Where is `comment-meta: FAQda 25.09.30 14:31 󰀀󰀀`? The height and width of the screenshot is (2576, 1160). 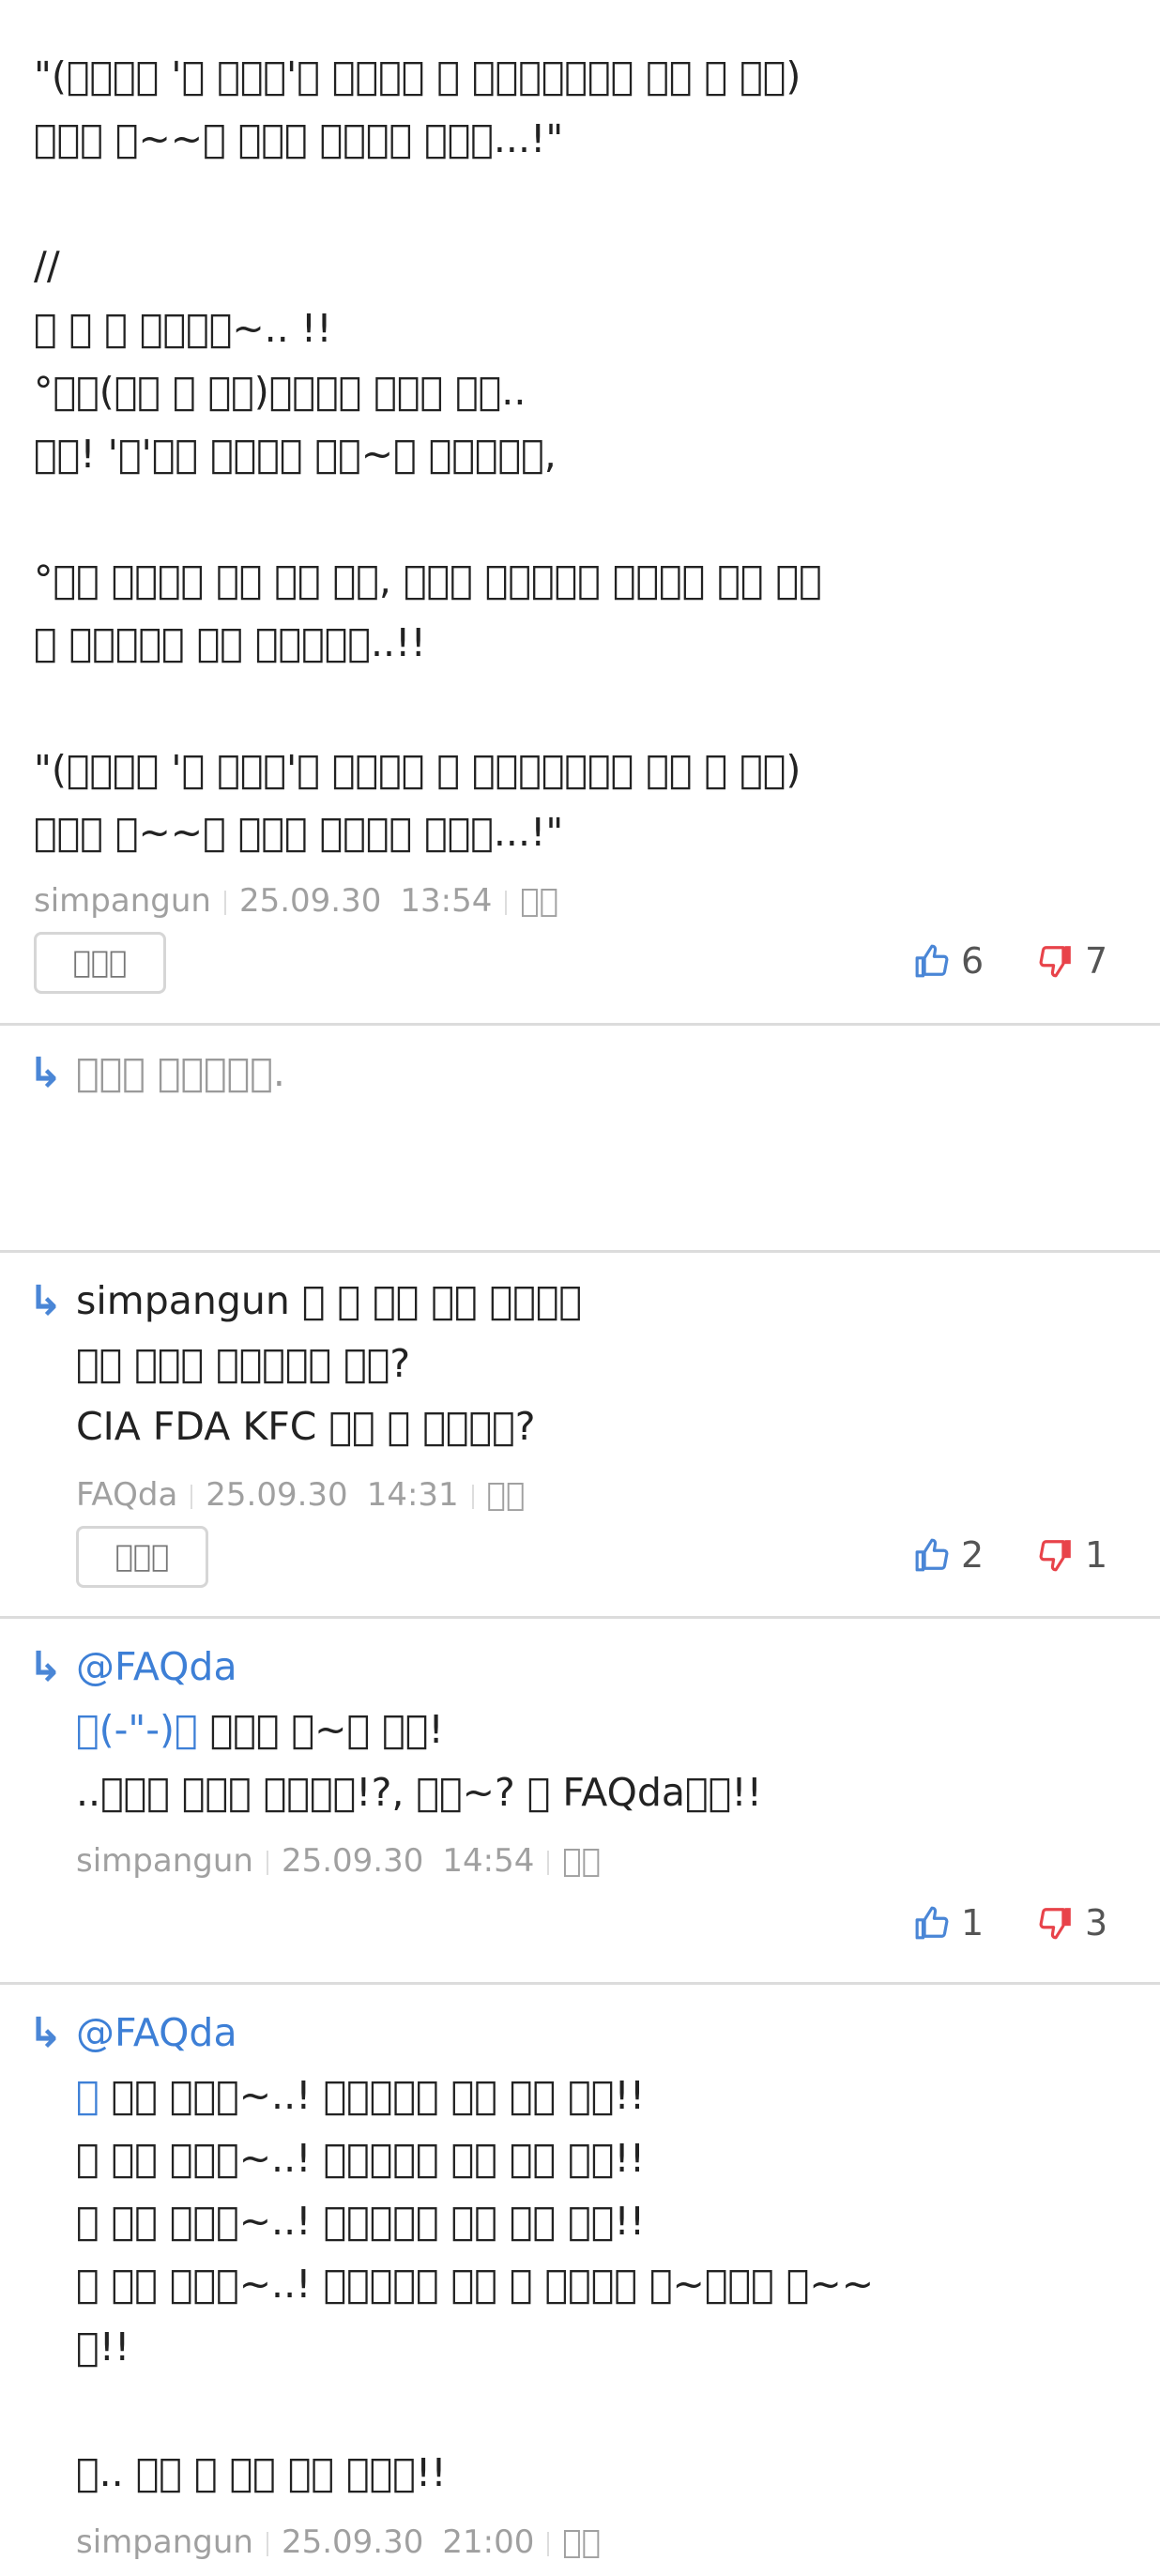
comment-meta: FAQda 25.09.30 14:31 󰀀󰀀 is located at coordinates (300, 1495).